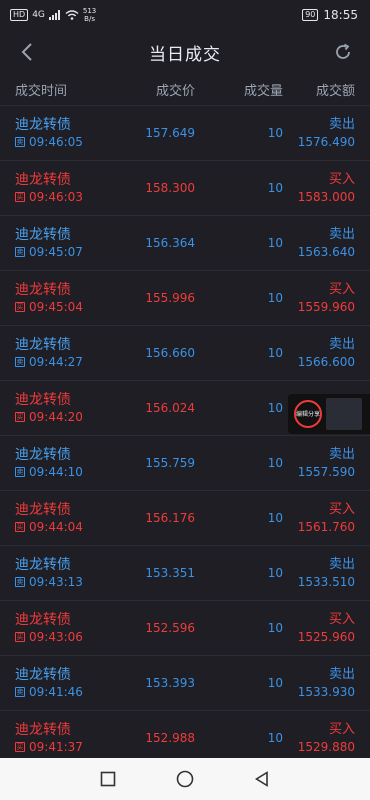 The width and height of the screenshot is (370, 800). Describe the element at coordinates (326, 362) in the screenshot. I see `trade-amount: 1566.600` at that location.